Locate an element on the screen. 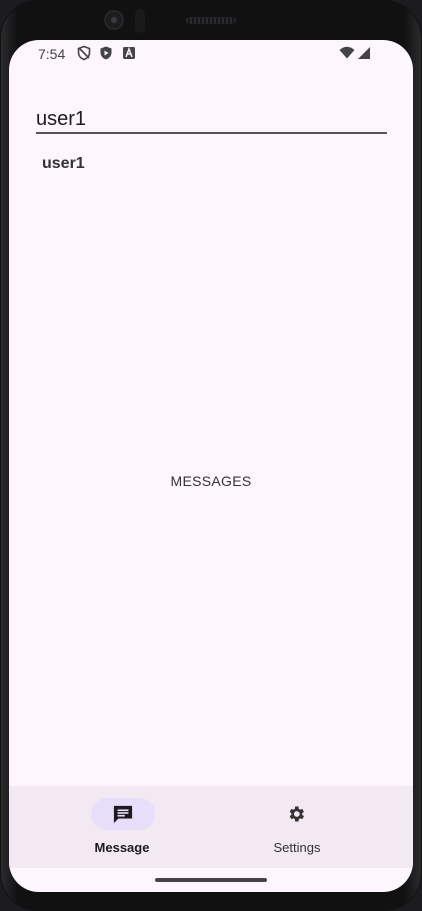 This screenshot has width=422, height=911. messages-label: MESSAGES is located at coordinates (211, 481).